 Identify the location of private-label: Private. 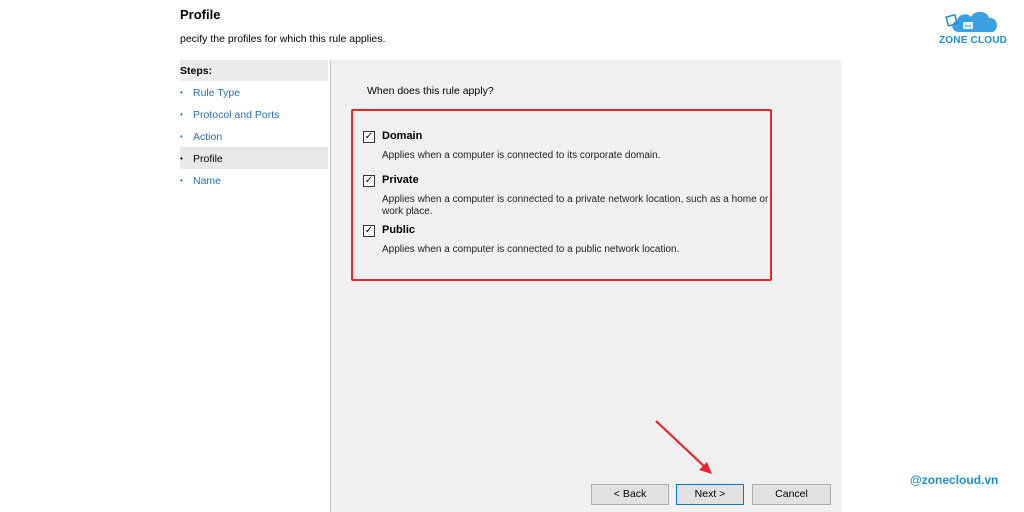
(400, 180).